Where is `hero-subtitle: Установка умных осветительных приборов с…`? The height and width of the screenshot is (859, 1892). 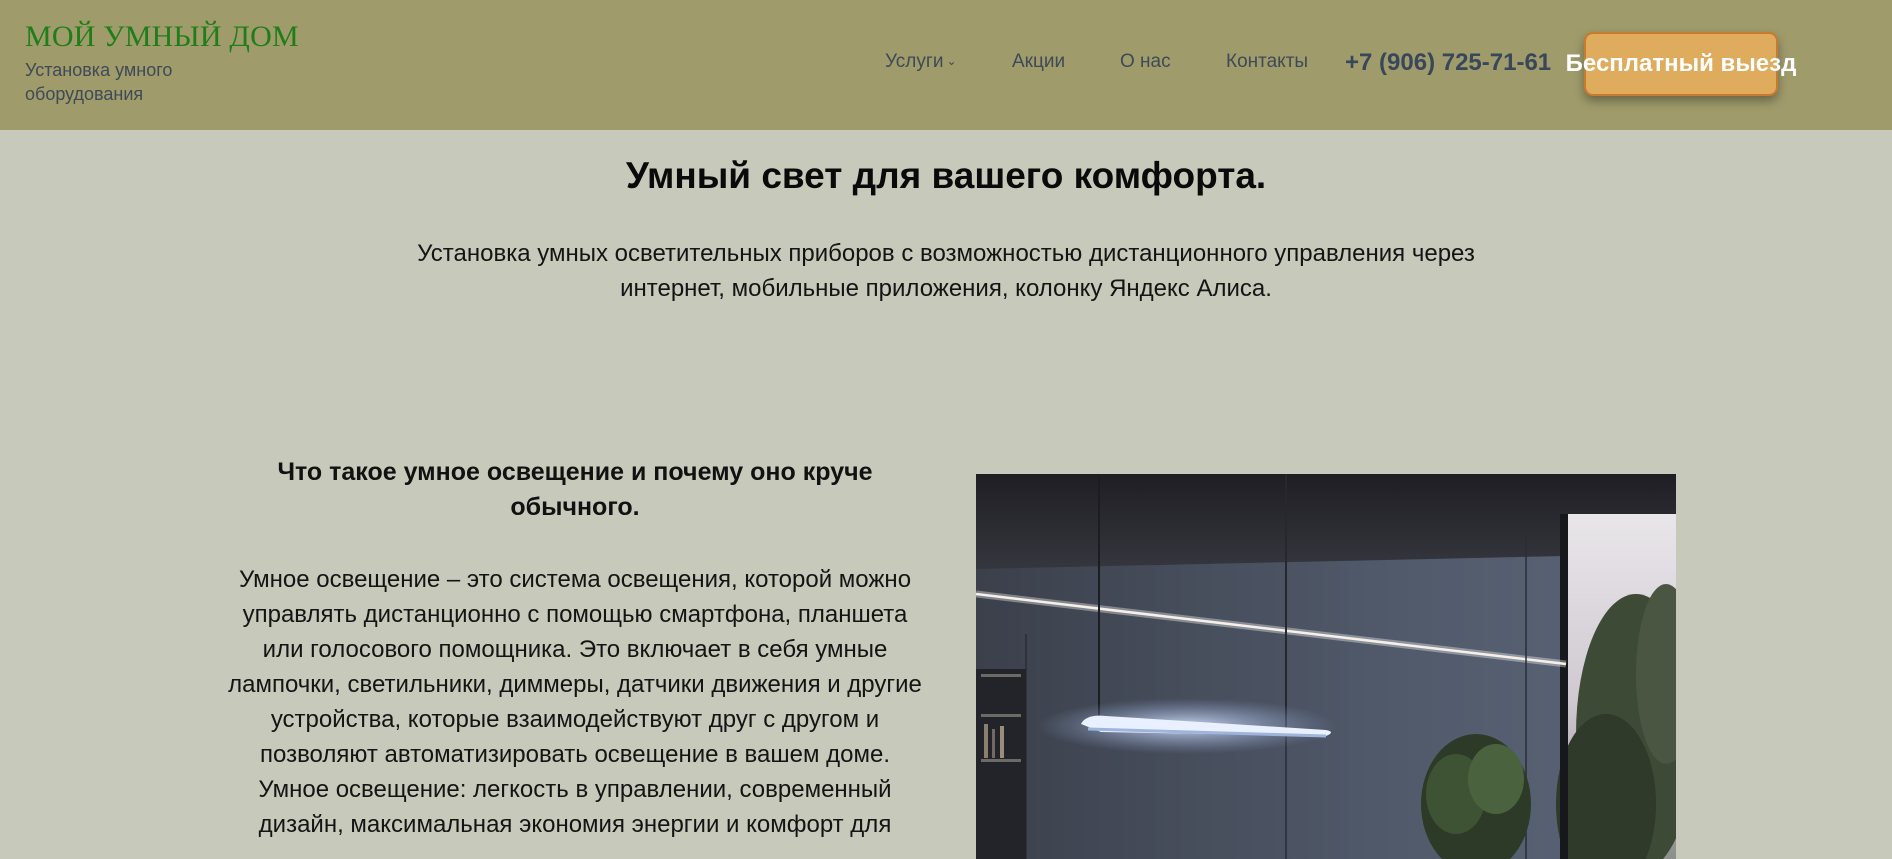
hero-subtitle: Установка умных осветительных приборов с… is located at coordinates (946, 271).